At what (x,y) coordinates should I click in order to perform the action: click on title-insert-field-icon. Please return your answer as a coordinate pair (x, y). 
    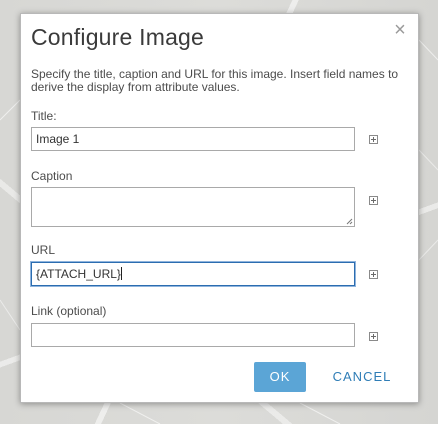
    Looking at the image, I should click on (373, 139).